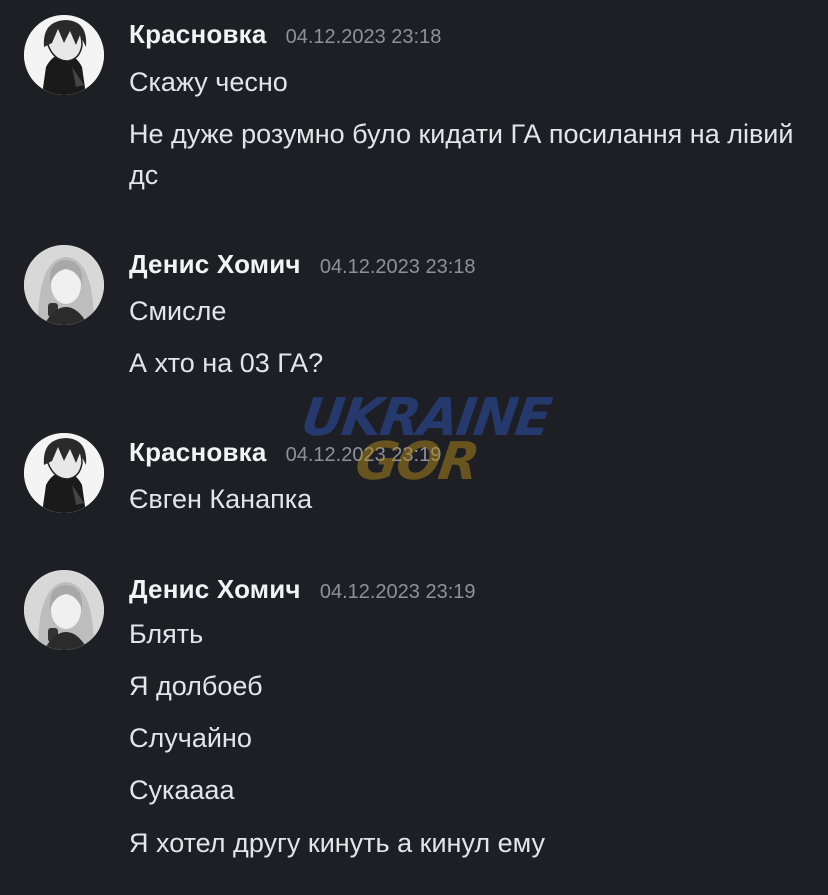 The height and width of the screenshot is (895, 828). What do you see at coordinates (302, 589) in the screenshot?
I see `message-header: Денис Хомич 04.12.2023 23:19` at bounding box center [302, 589].